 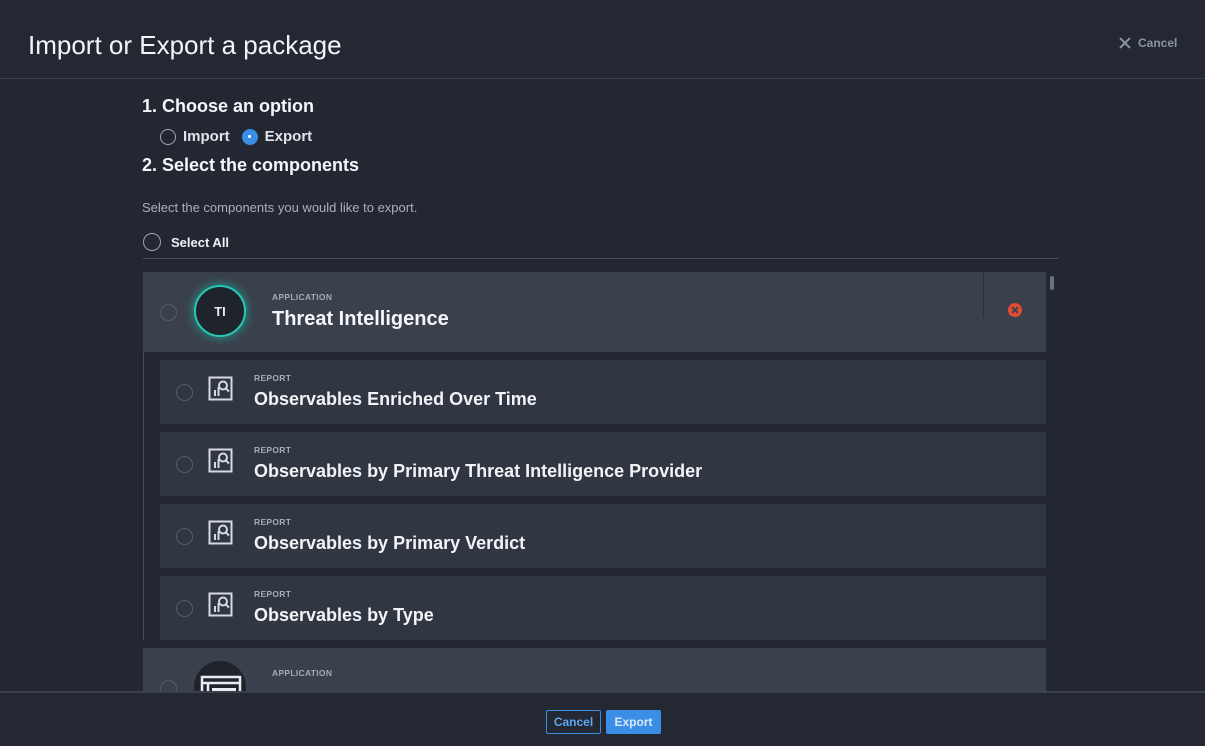 What do you see at coordinates (983, 295) in the screenshot?
I see `application-row-separator` at bounding box center [983, 295].